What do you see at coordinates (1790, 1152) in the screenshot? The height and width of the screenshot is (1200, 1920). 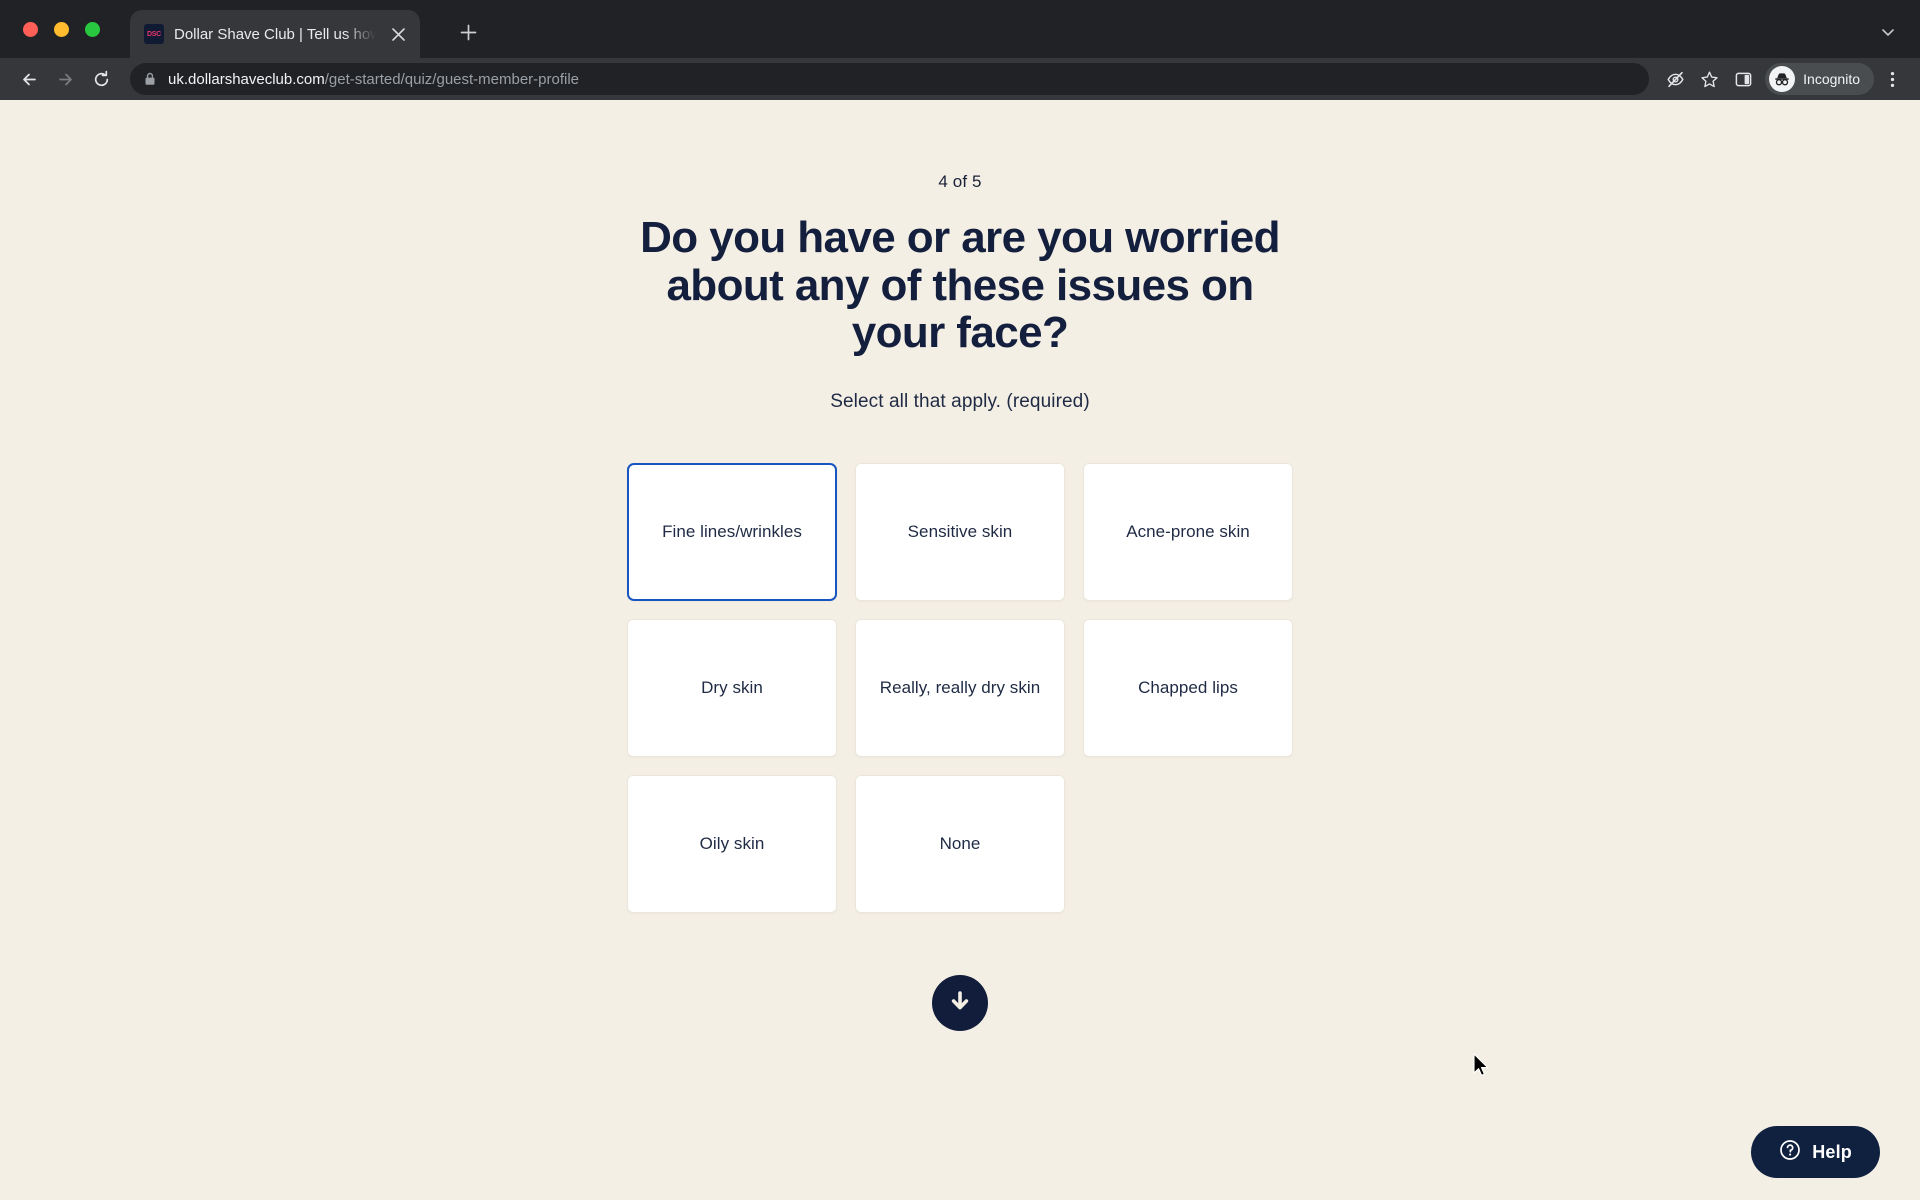 I see `question-circle-icon` at bounding box center [1790, 1152].